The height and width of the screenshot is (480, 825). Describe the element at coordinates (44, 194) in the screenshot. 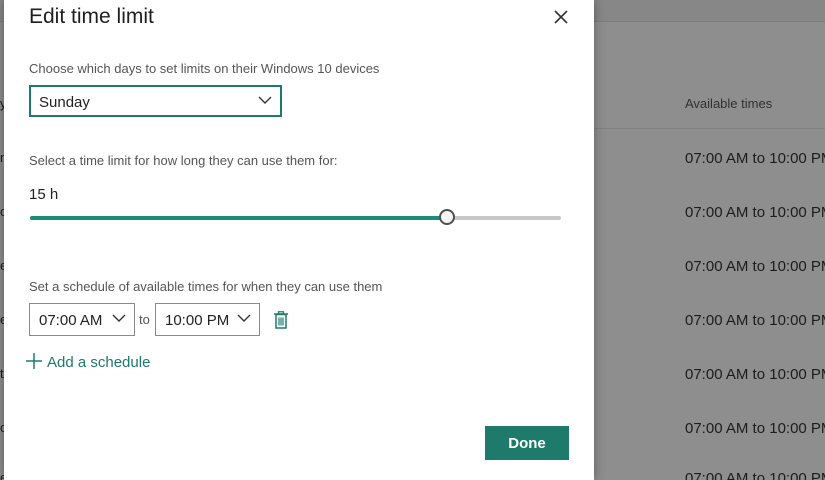

I see `limit-value: 15 h` at that location.